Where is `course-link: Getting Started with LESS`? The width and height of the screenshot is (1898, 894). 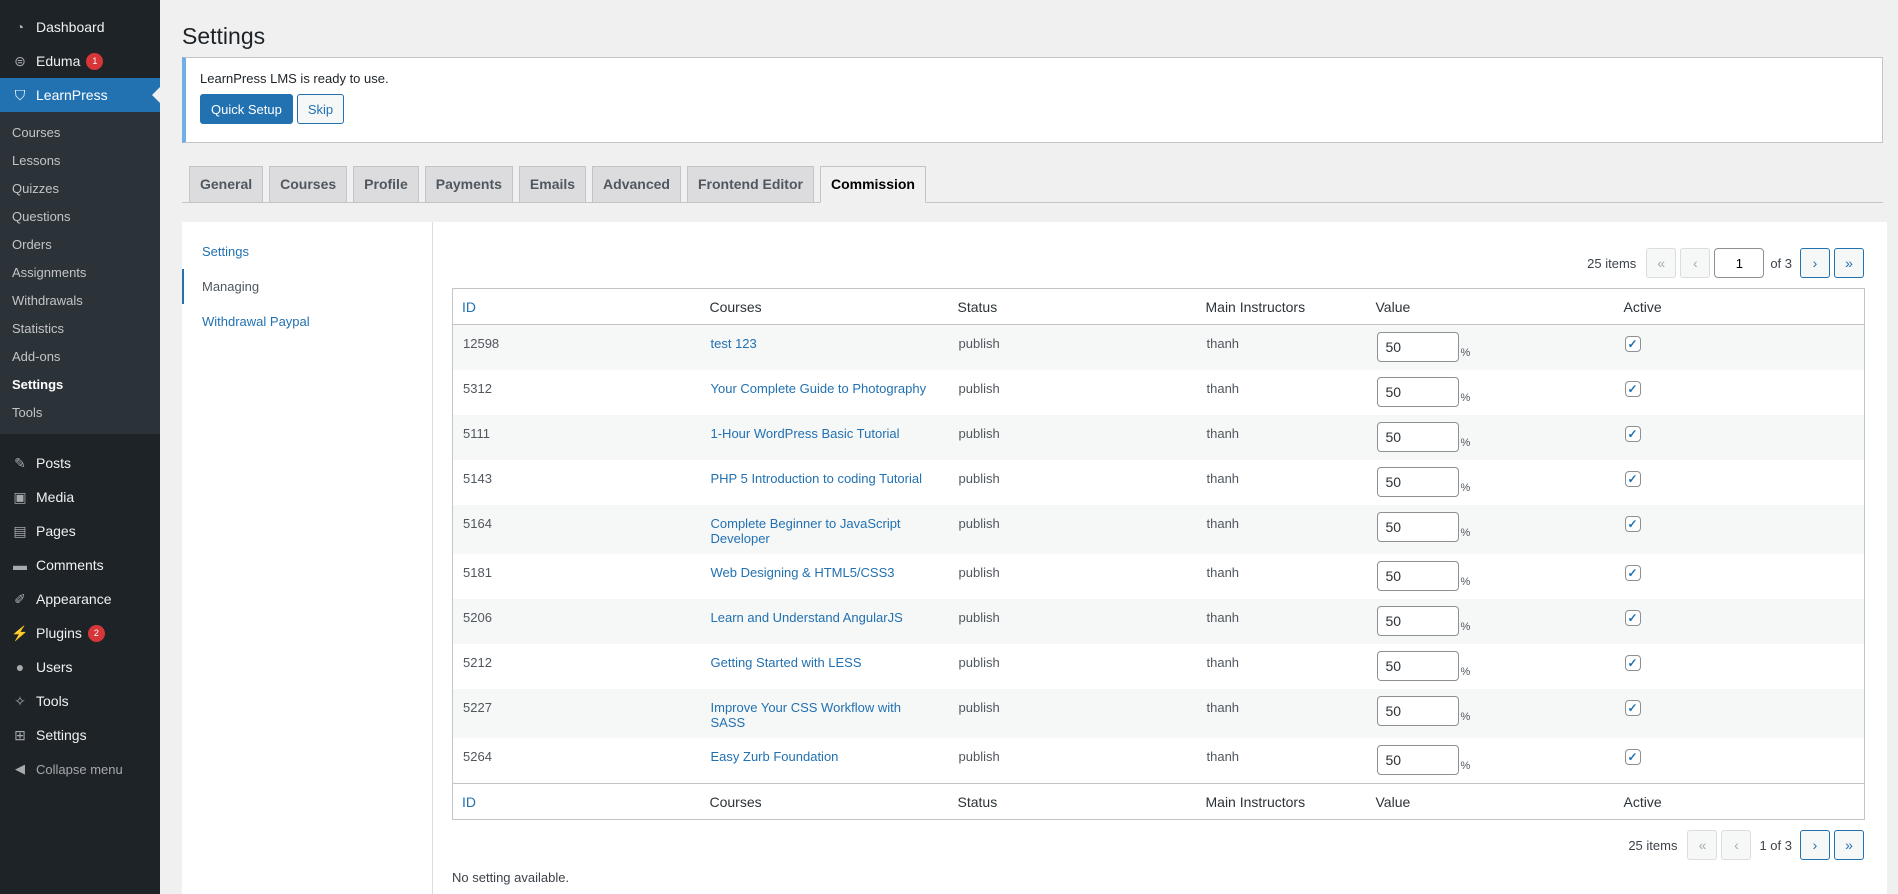 course-link: Getting Started with LESS is located at coordinates (825, 666).